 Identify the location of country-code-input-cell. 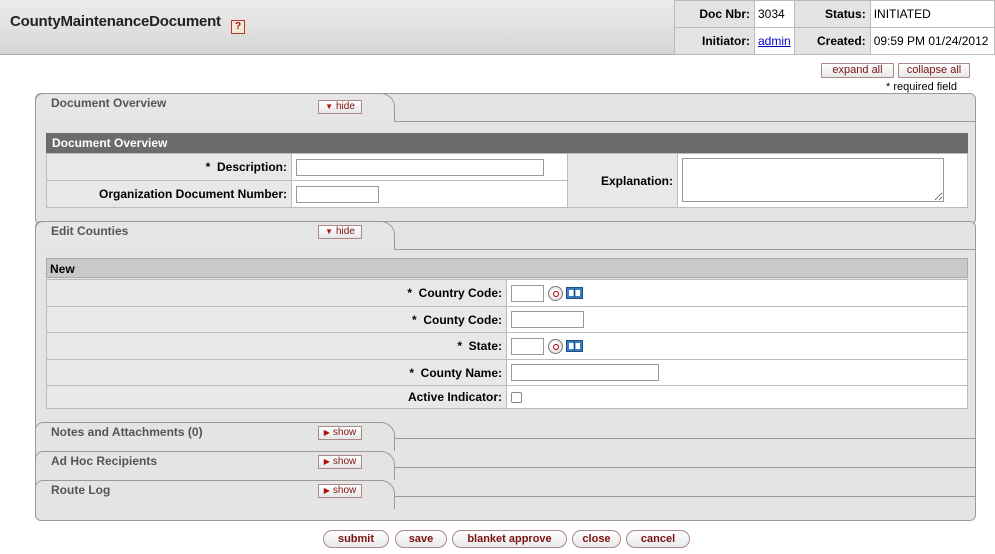
(737, 293).